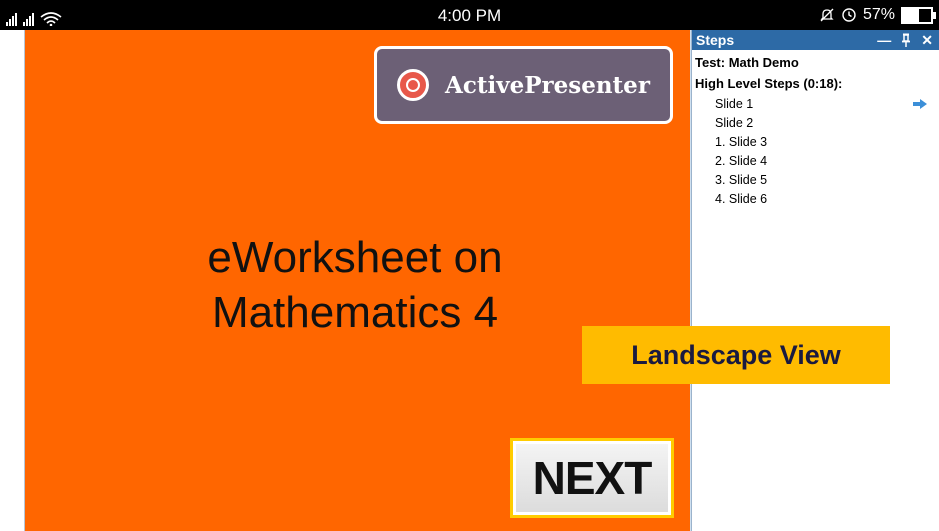 Image resolution: width=939 pixels, height=531 pixels. Describe the element at coordinates (815, 123) in the screenshot. I see `step-item: Slide 2` at that location.